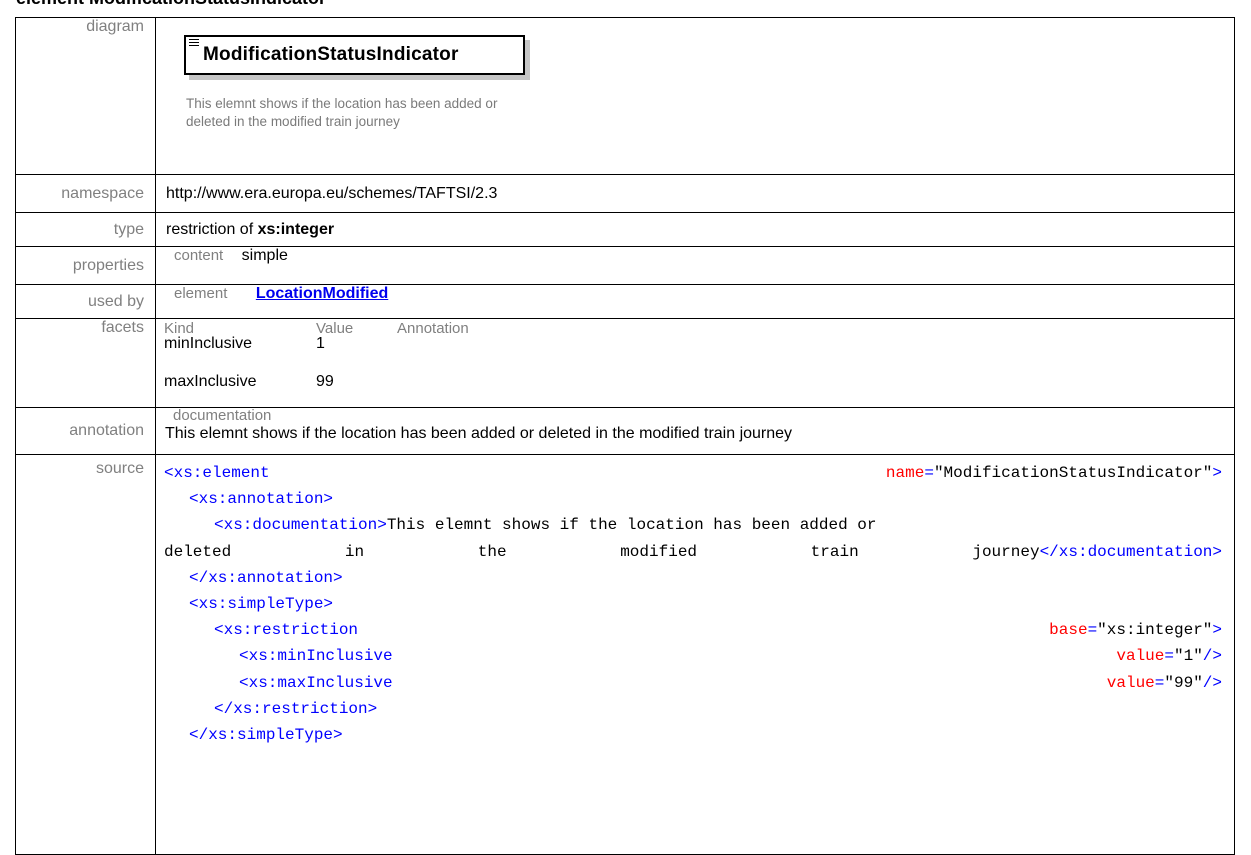  Describe the element at coordinates (335, 328) in the screenshot. I see `facets-header-value: Value` at that location.